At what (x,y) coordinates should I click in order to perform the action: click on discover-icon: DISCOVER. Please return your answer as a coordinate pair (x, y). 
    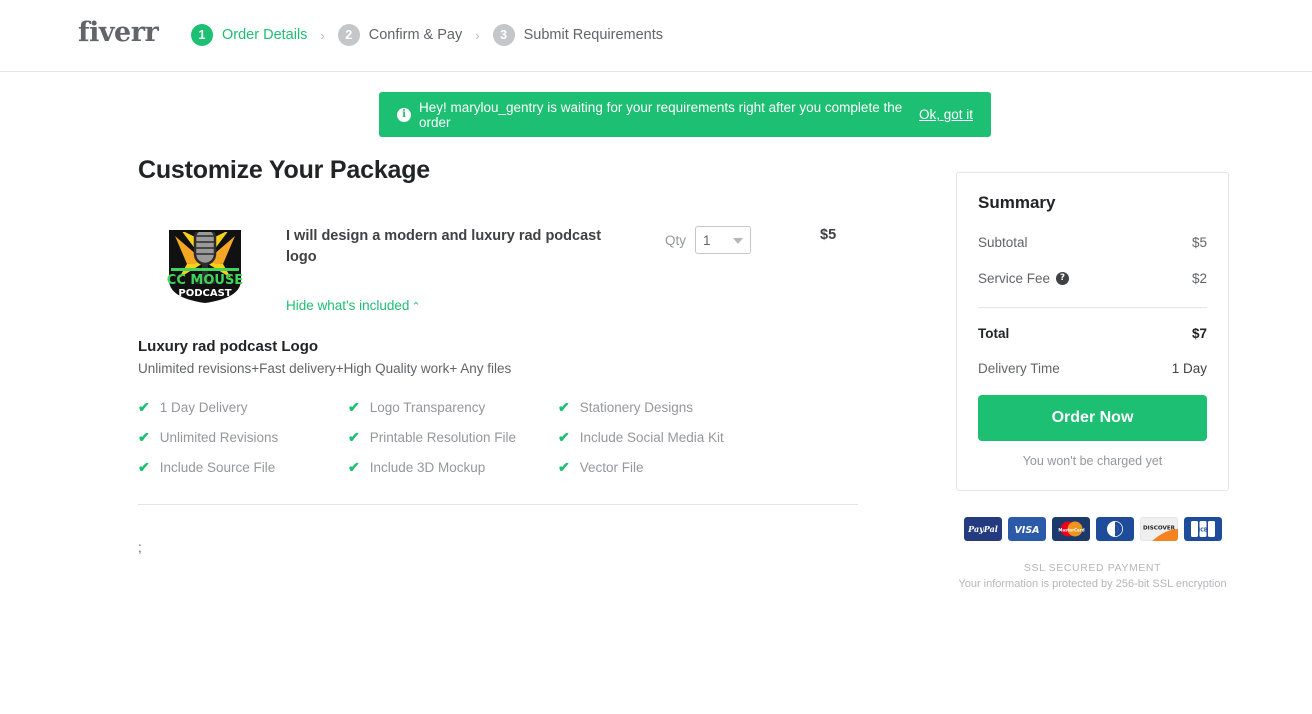
    Looking at the image, I should click on (1158, 529).